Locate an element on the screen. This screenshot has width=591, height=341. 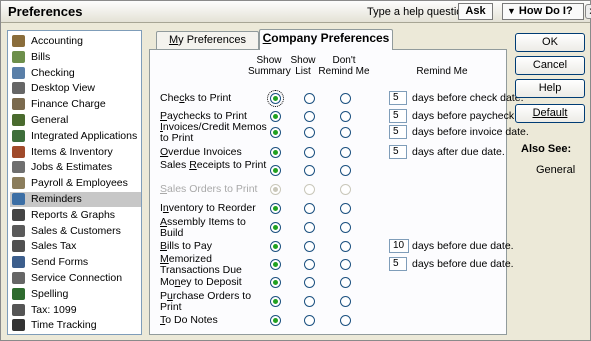
sidebar-item-spelling: Spelling is located at coordinates (75, 294).